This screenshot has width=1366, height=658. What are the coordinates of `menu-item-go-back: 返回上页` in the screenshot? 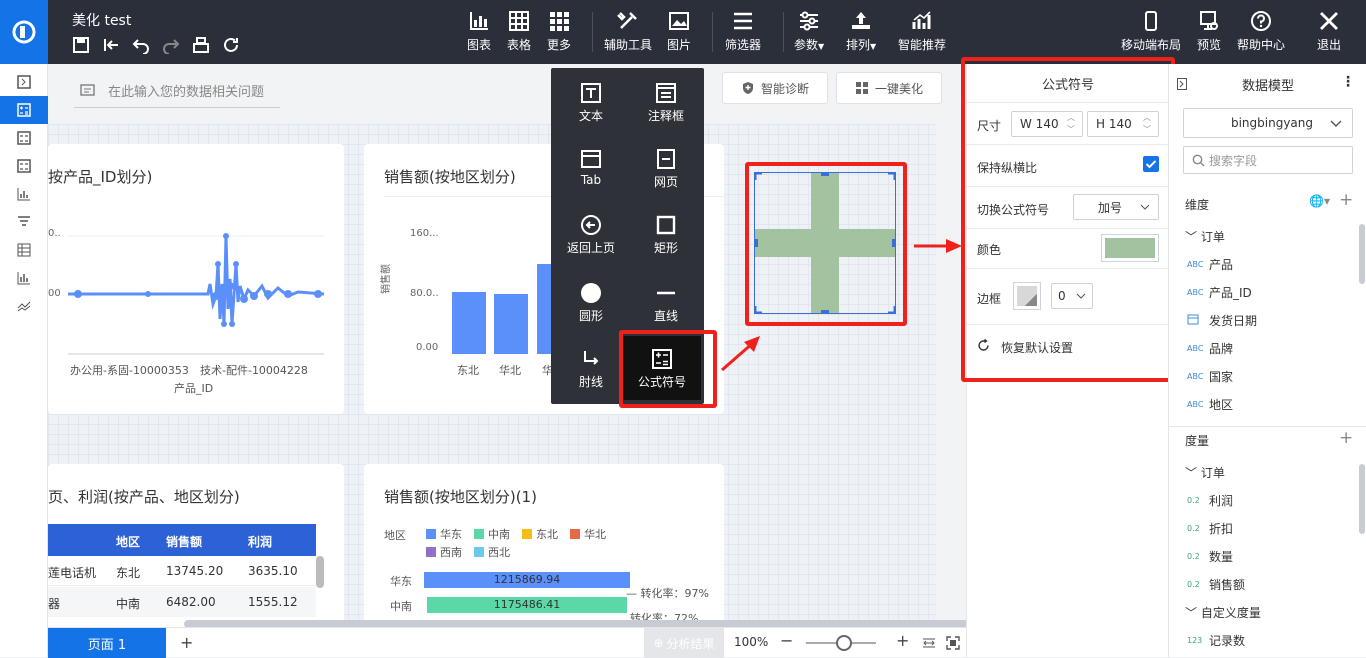 It's located at (591, 235).